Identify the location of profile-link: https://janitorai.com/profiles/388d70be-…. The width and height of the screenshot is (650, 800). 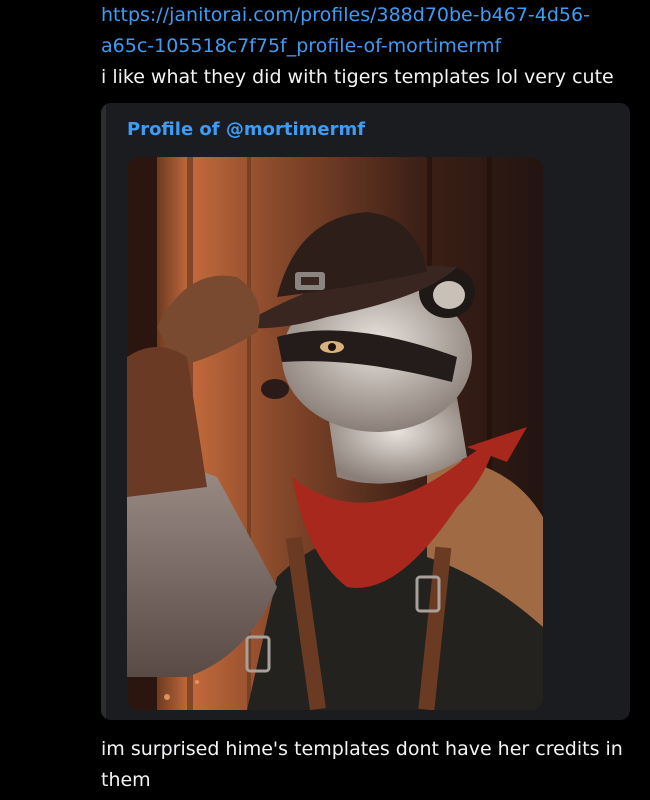
(346, 31).